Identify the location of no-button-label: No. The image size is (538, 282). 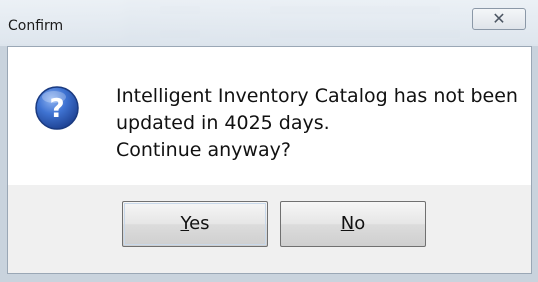
(353, 223).